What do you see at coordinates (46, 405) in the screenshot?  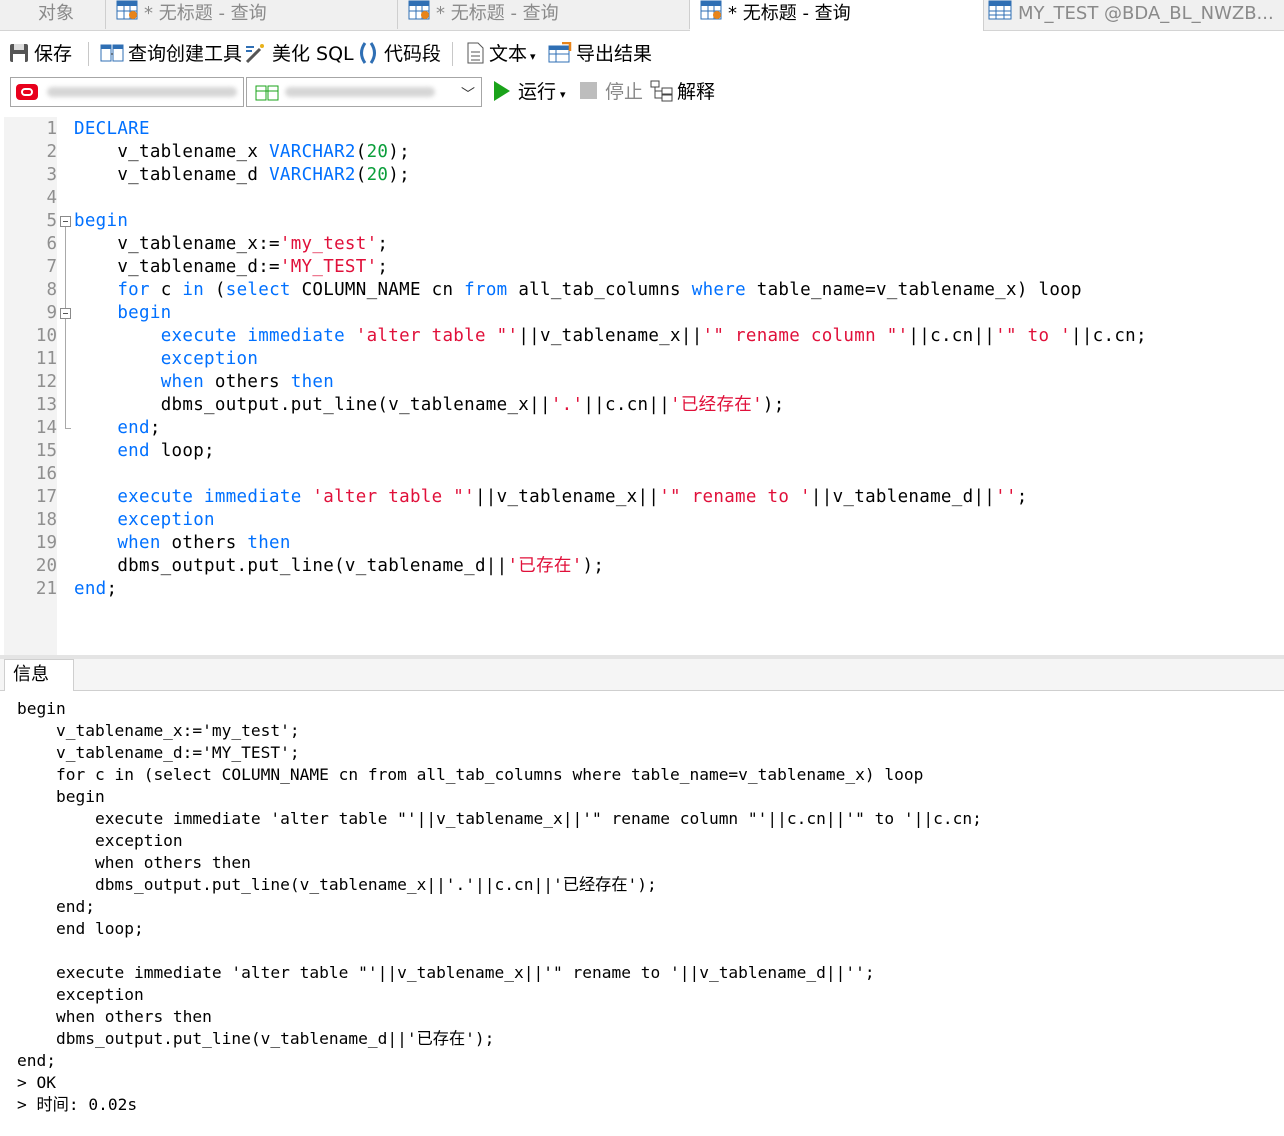 I see `line-number: 13` at bounding box center [46, 405].